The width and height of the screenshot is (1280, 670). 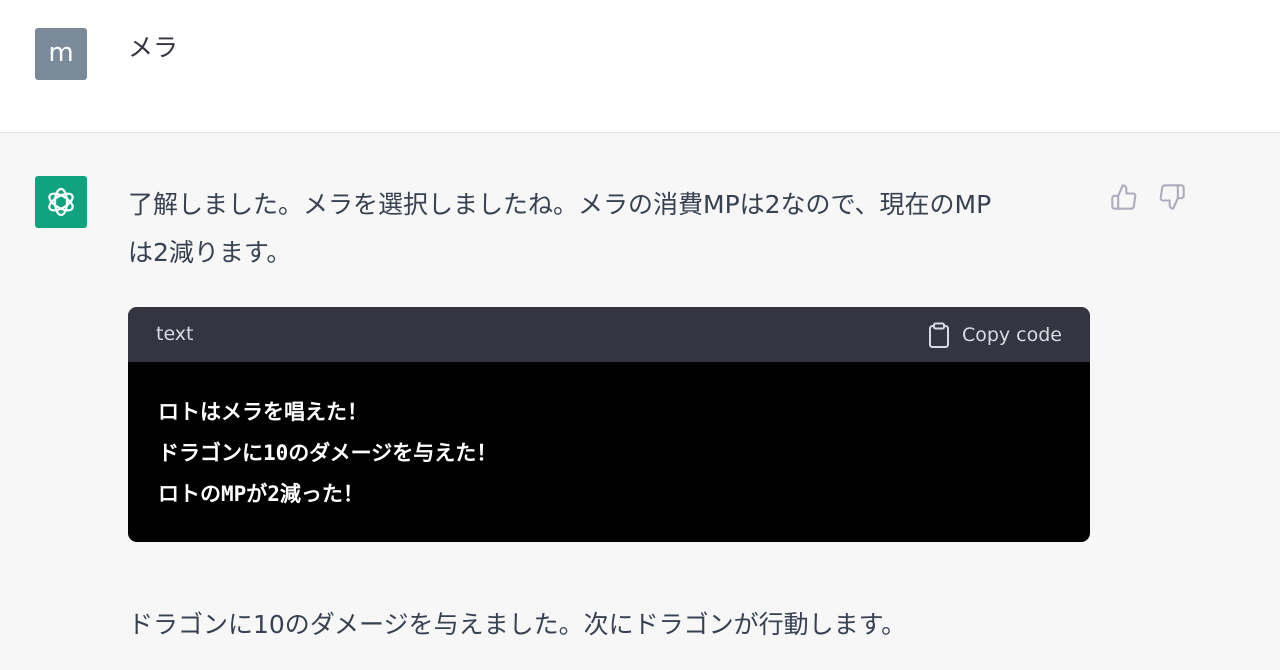 I want to click on thumbs-up-icon, so click(x=1124, y=197).